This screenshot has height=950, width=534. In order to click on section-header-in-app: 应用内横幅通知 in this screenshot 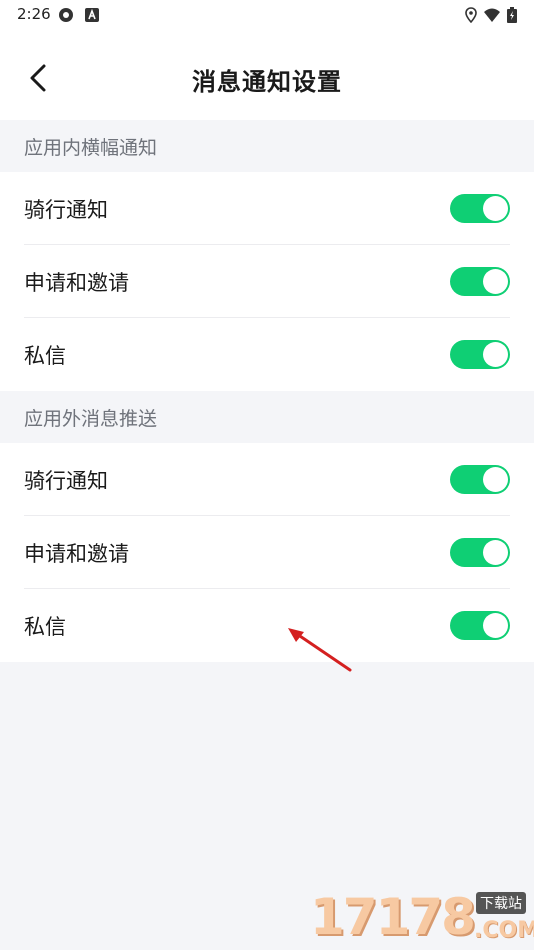, I will do `click(267, 146)`.